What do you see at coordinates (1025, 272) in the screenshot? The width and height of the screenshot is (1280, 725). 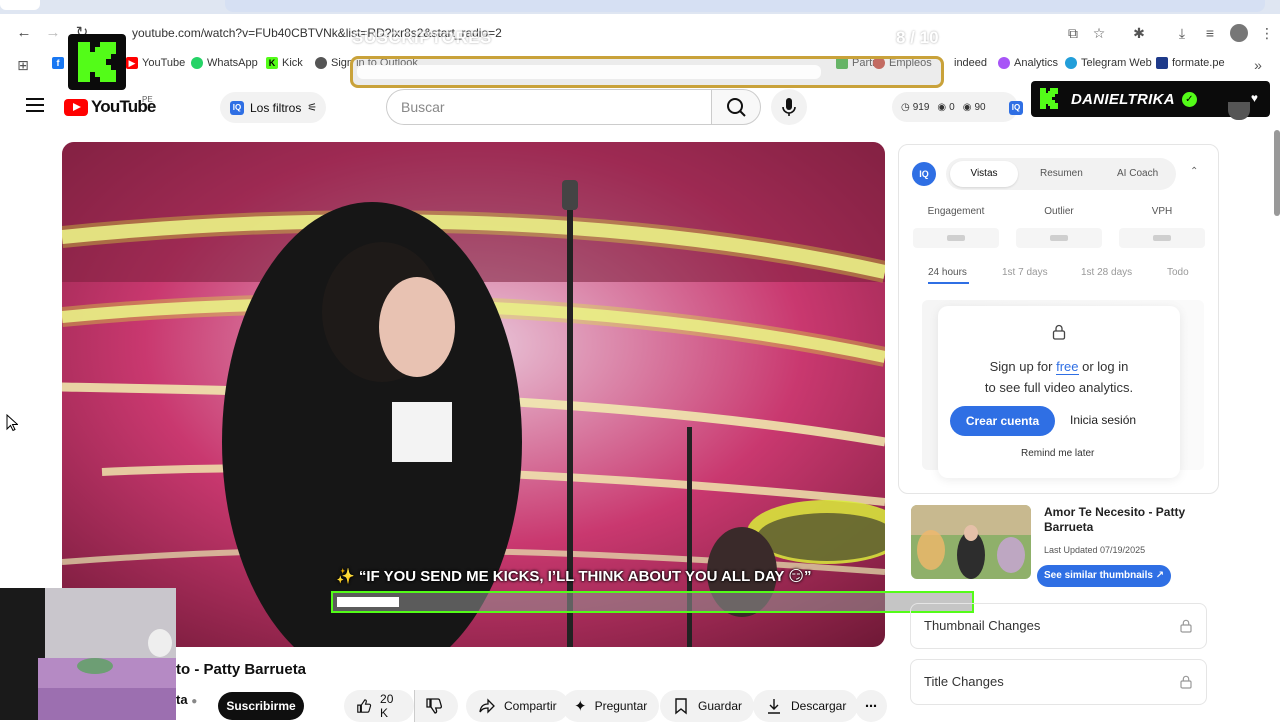 I see `range-7-days: 1st 7 days` at bounding box center [1025, 272].